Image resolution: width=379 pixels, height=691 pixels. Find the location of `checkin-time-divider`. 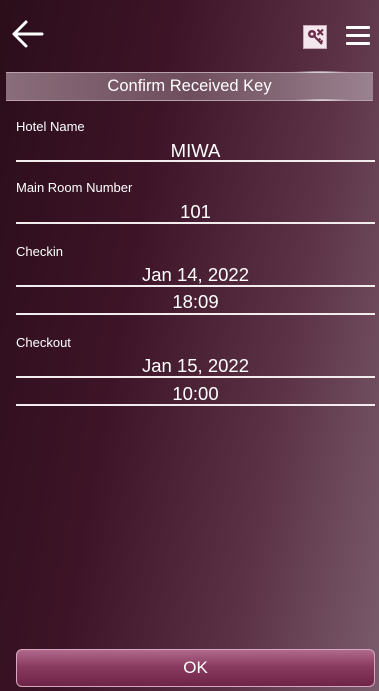

checkin-time-divider is located at coordinates (195, 314).